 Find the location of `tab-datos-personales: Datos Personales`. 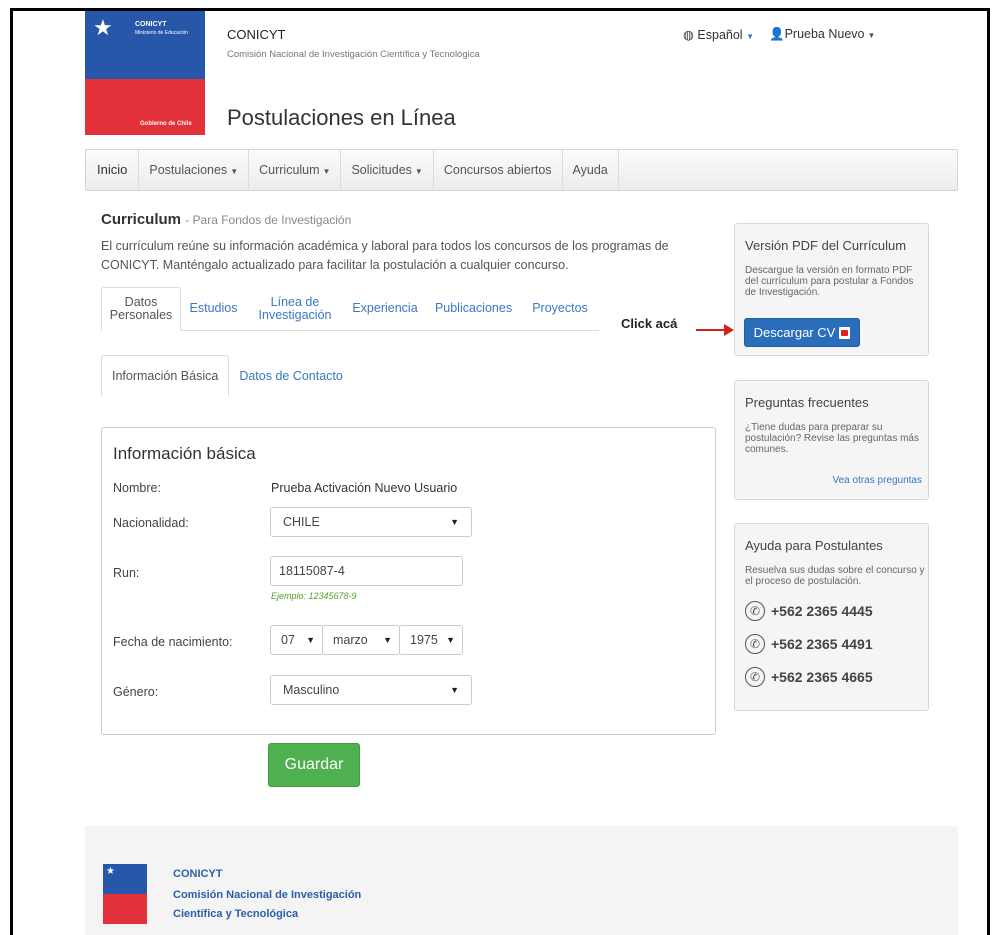

tab-datos-personales: Datos Personales is located at coordinates (141, 309).